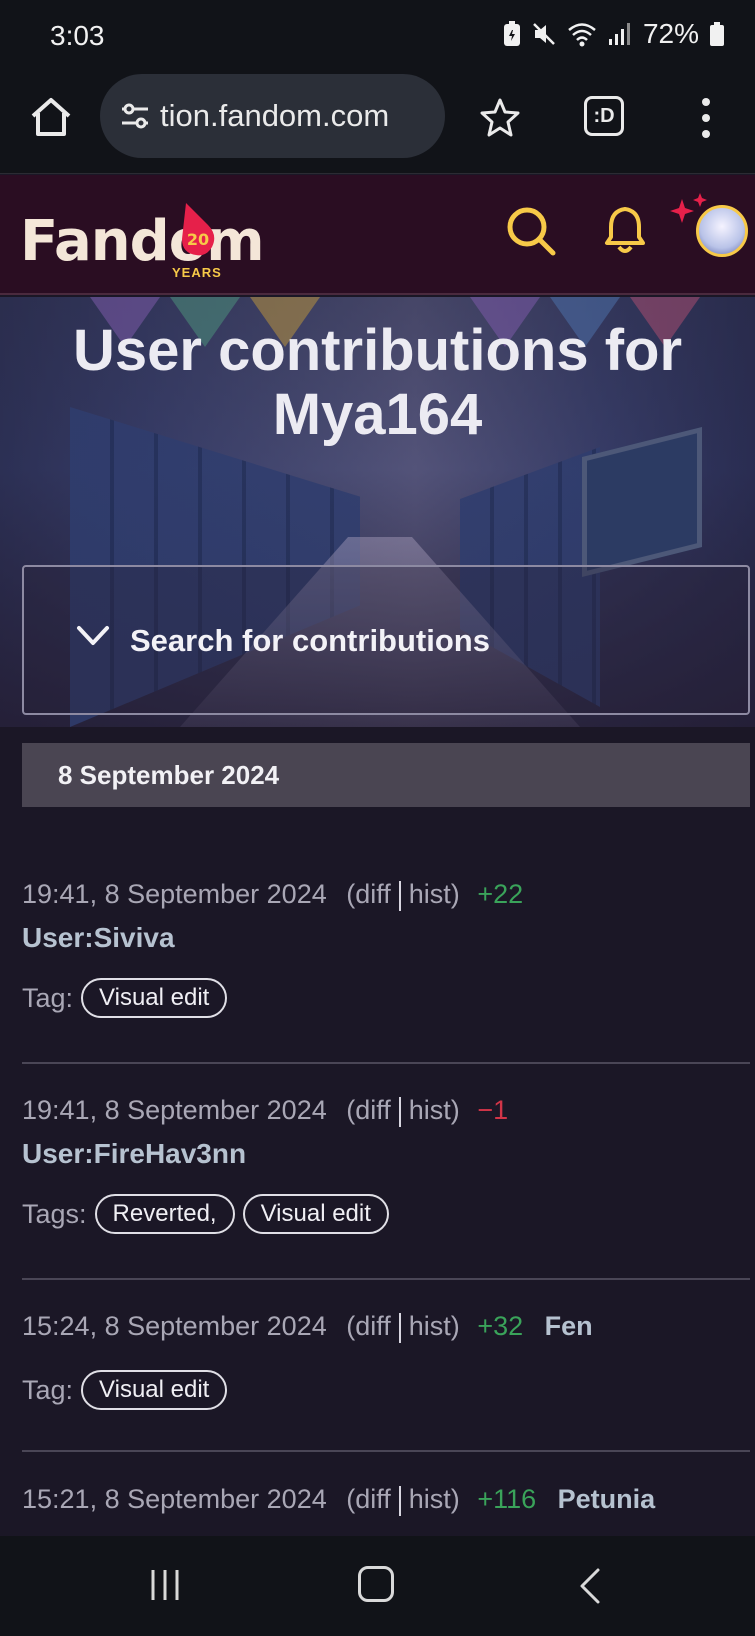 Image resolution: width=755 pixels, height=1636 pixels. Describe the element at coordinates (604, 116) in the screenshot. I see `tab-switcher-button: :D` at that location.